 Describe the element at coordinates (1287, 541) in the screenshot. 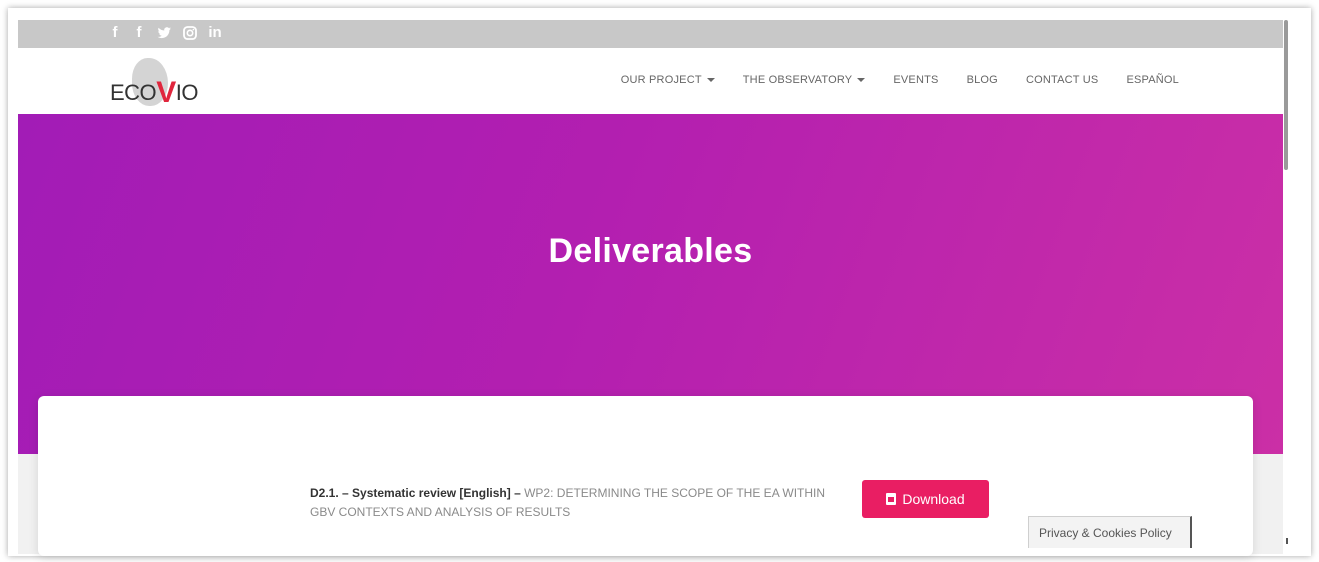

I see `scrollbar-end` at that location.